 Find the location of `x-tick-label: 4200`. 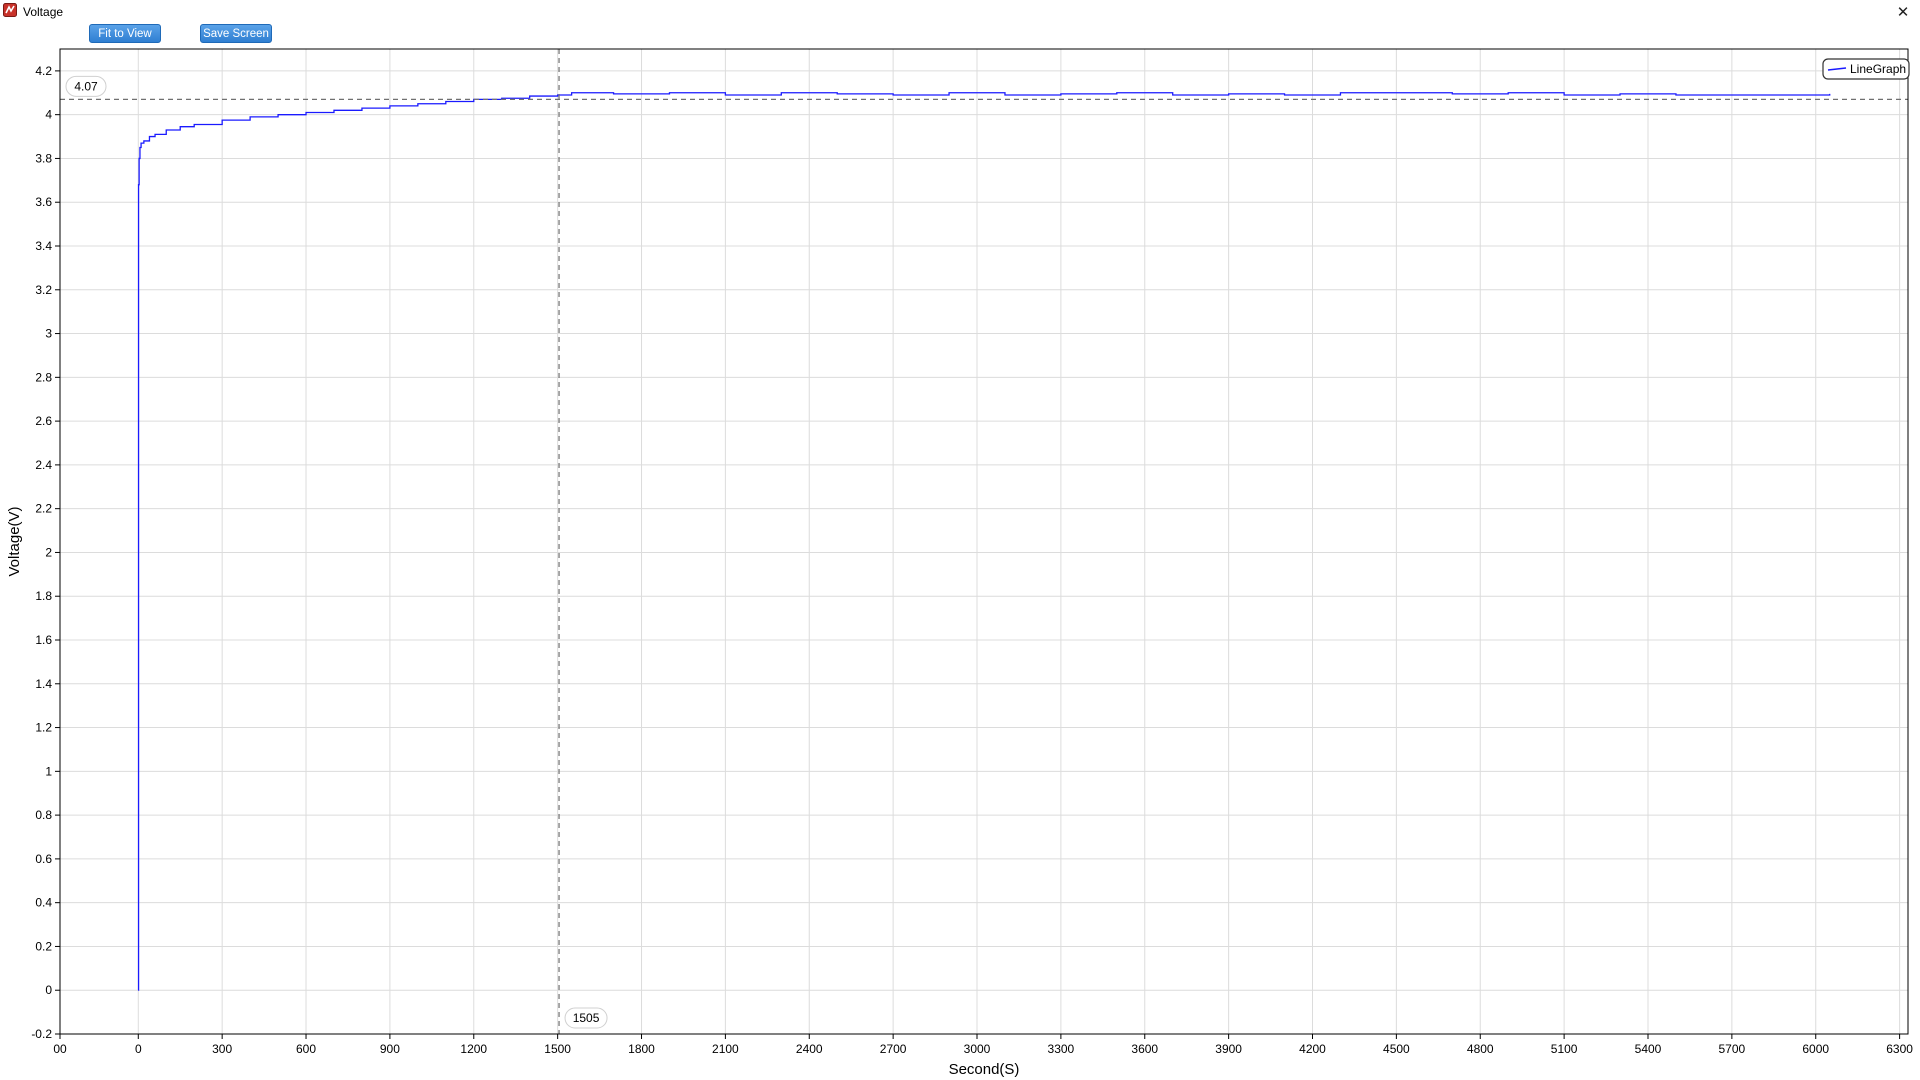

x-tick-label: 4200 is located at coordinates (1312, 1049).